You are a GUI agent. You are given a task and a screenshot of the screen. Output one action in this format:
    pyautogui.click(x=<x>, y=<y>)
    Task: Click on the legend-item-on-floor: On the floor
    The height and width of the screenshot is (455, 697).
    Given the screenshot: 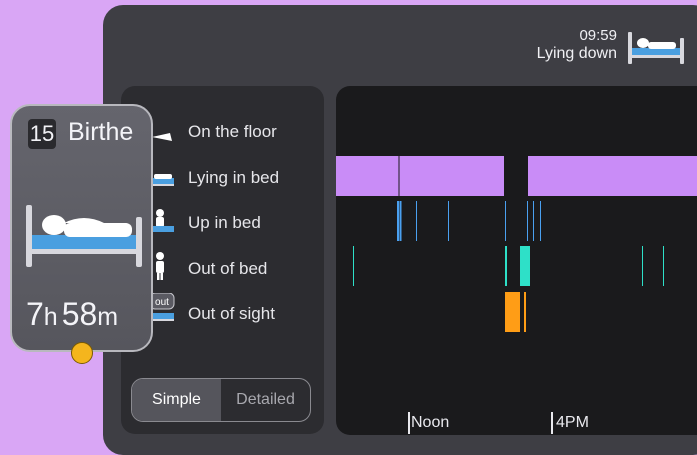 What is the action you would take?
    pyautogui.click(x=232, y=131)
    